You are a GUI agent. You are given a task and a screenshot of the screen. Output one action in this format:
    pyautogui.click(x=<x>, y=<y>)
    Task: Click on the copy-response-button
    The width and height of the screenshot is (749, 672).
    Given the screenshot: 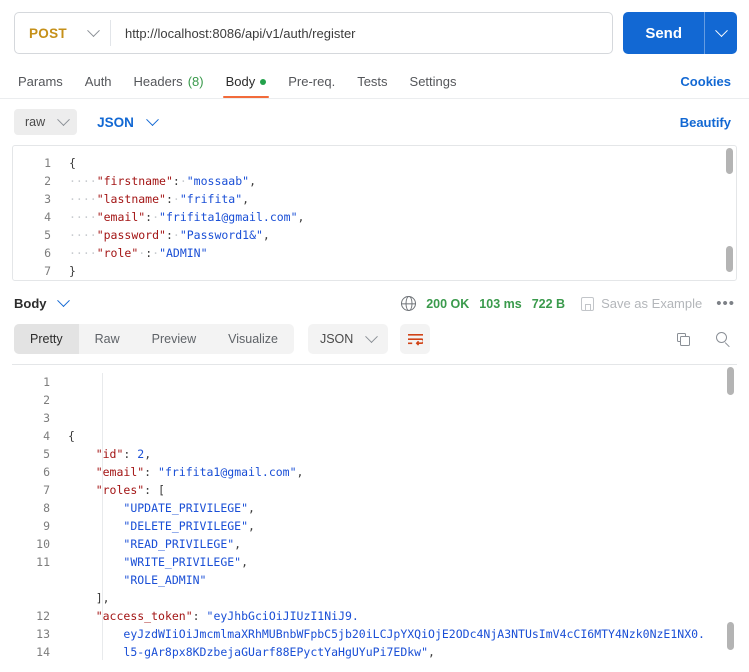 What is the action you would take?
    pyautogui.click(x=683, y=339)
    